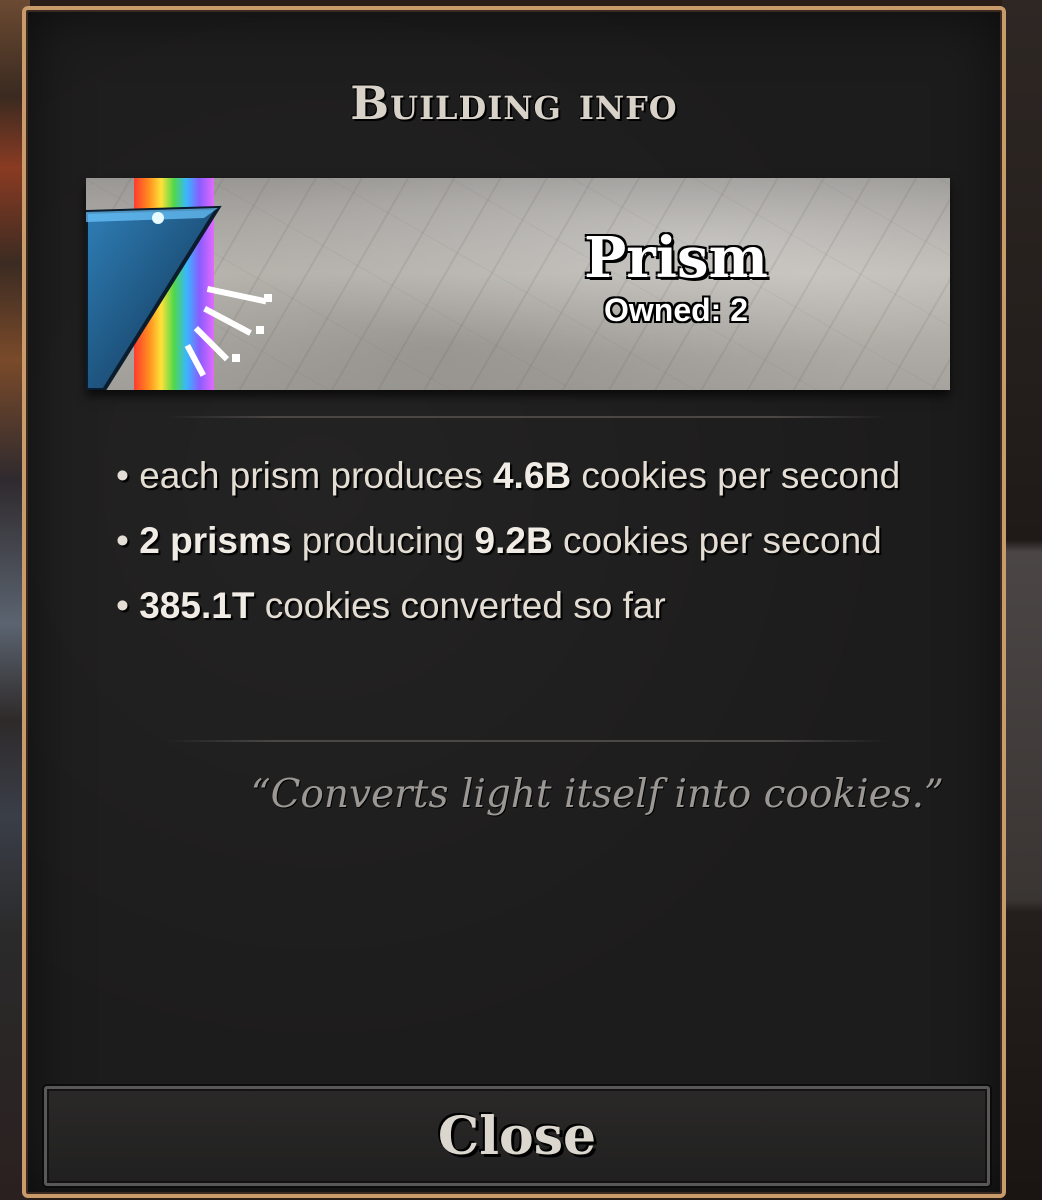  What do you see at coordinates (383, 540) in the screenshot?
I see `stat-text: producing` at bounding box center [383, 540].